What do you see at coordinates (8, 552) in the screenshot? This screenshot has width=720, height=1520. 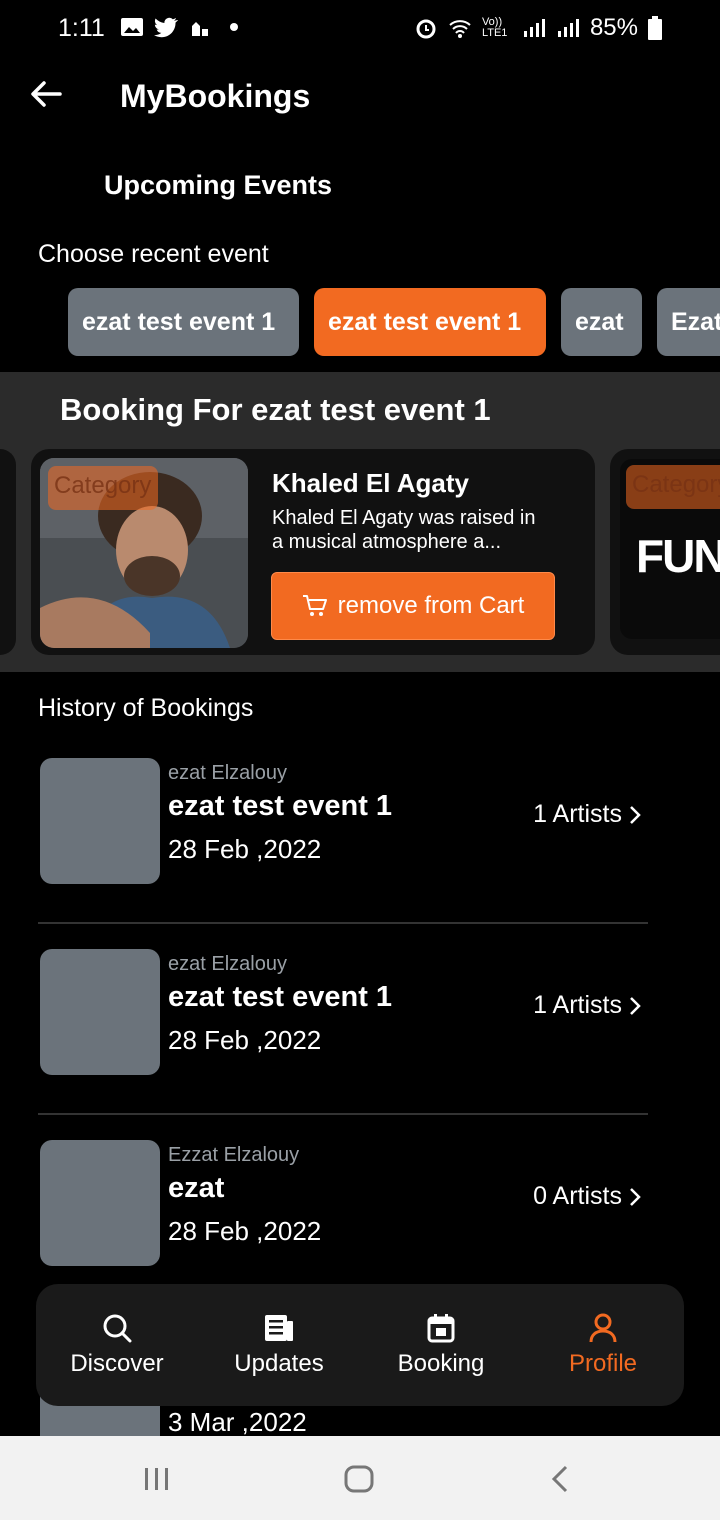 I see `artist-card-previous` at bounding box center [8, 552].